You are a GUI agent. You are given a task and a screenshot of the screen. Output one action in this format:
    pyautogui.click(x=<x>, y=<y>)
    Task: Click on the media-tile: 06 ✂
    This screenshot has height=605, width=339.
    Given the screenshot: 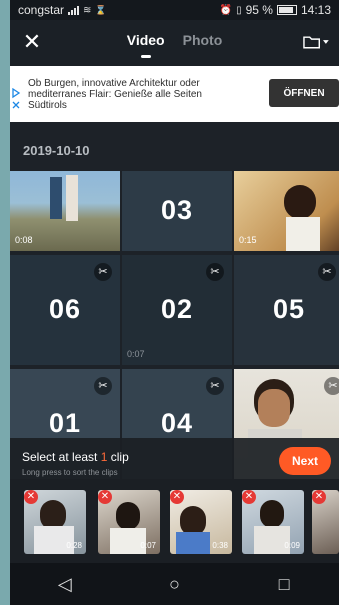 What is the action you would take?
    pyautogui.click(x=65, y=310)
    